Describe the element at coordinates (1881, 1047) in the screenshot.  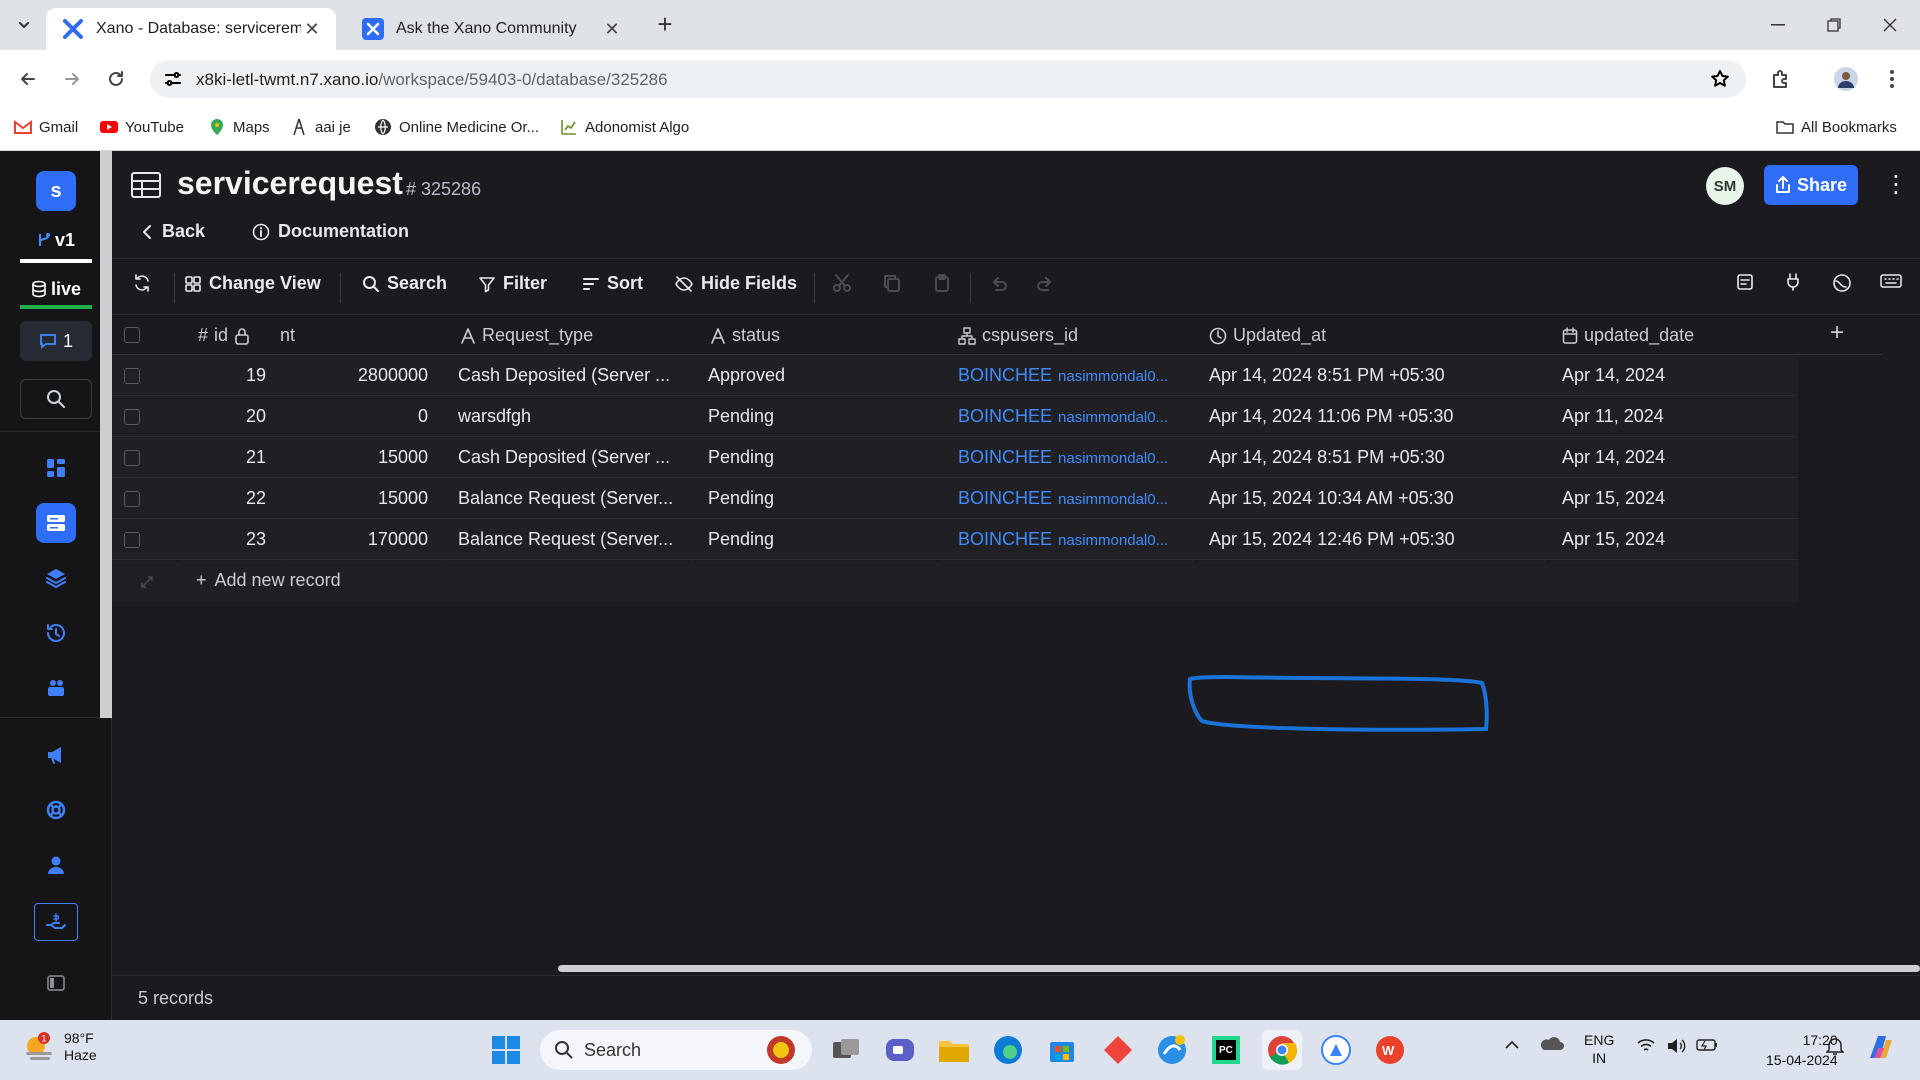
I see `copilot-icon` at that location.